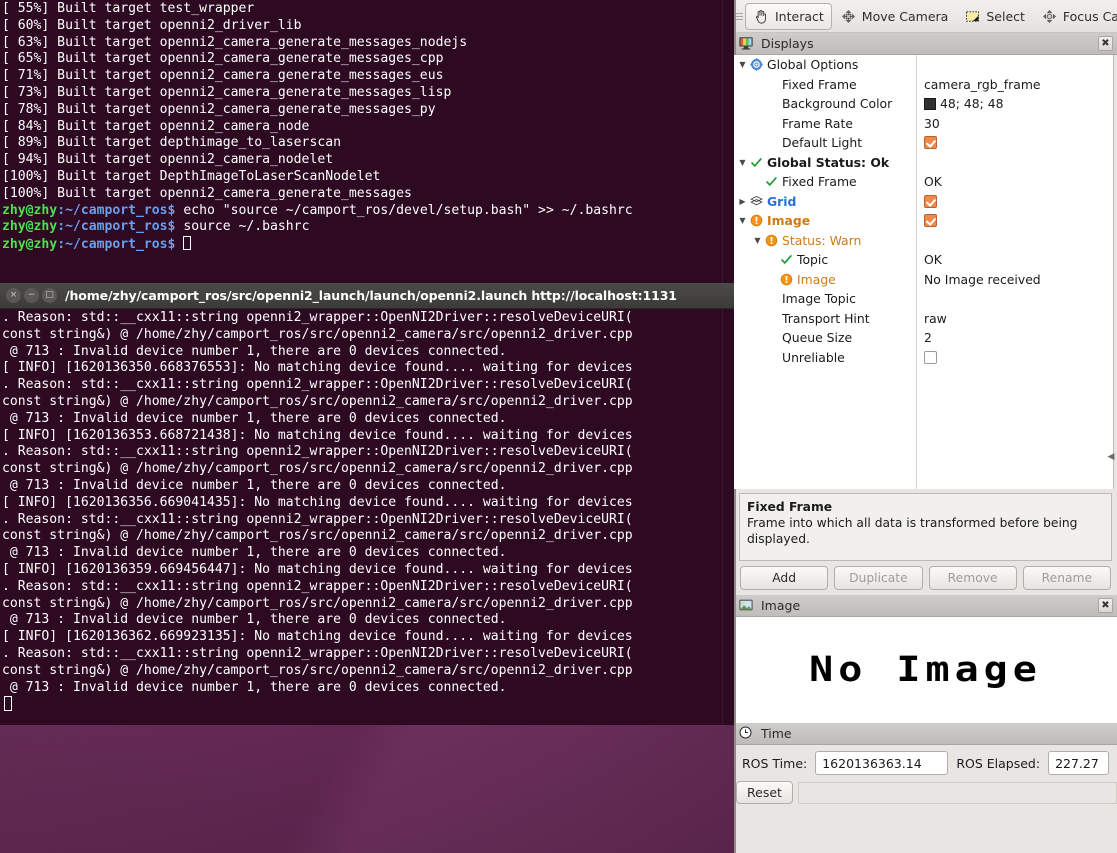 Image resolution: width=1117 pixels, height=853 pixels. Describe the element at coordinates (739, 16) in the screenshot. I see `toolbar-drag-handle` at that location.